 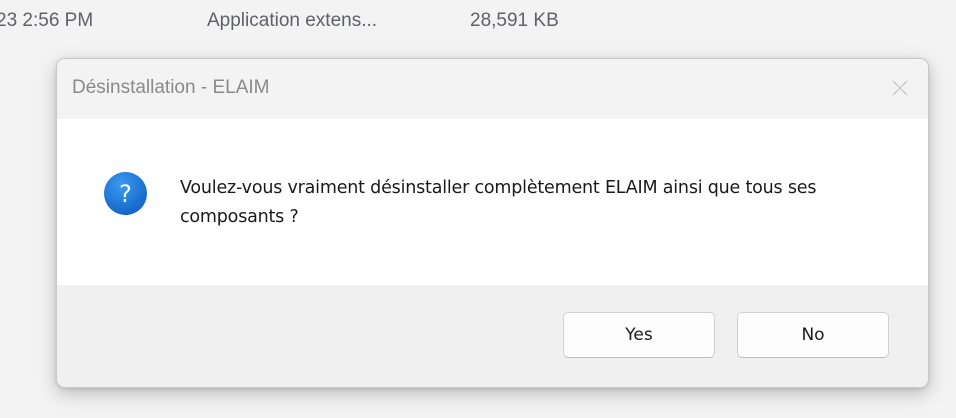 What do you see at coordinates (171, 87) in the screenshot?
I see `dialog-title: Désinstallation - ELAIM` at bounding box center [171, 87].